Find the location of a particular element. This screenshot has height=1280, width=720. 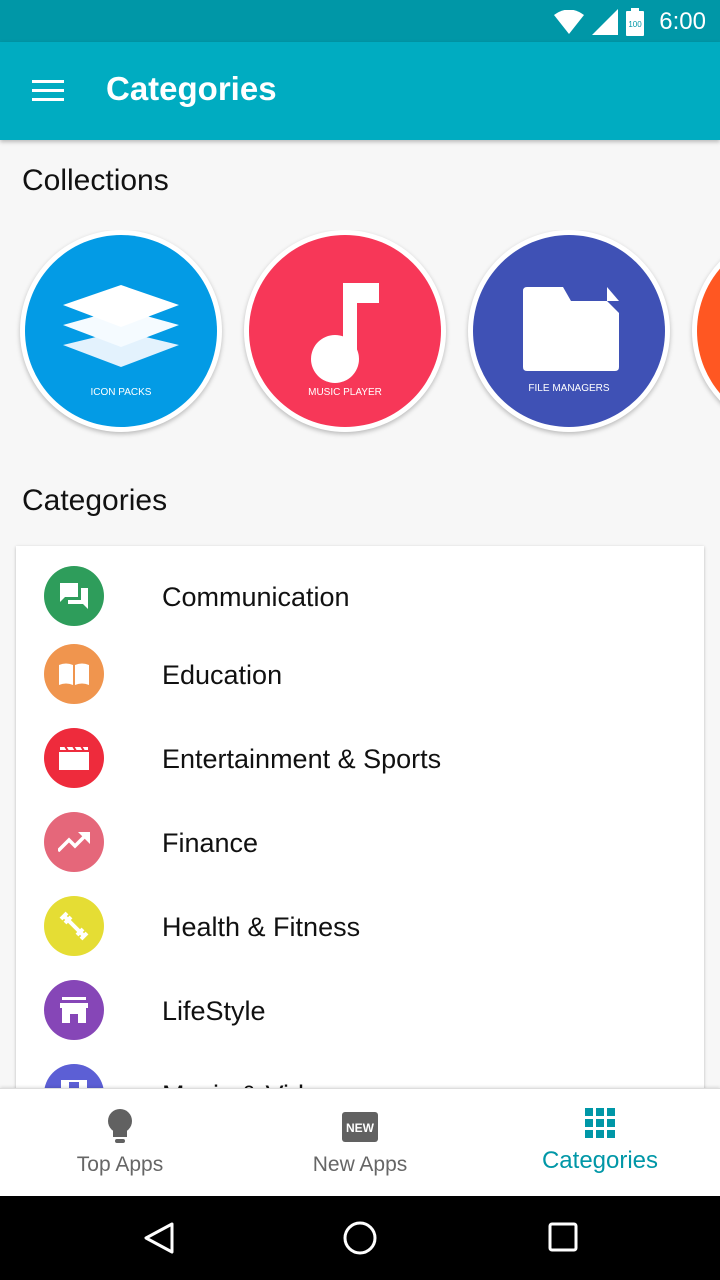

nav-label: Categories is located at coordinates (600, 1160).